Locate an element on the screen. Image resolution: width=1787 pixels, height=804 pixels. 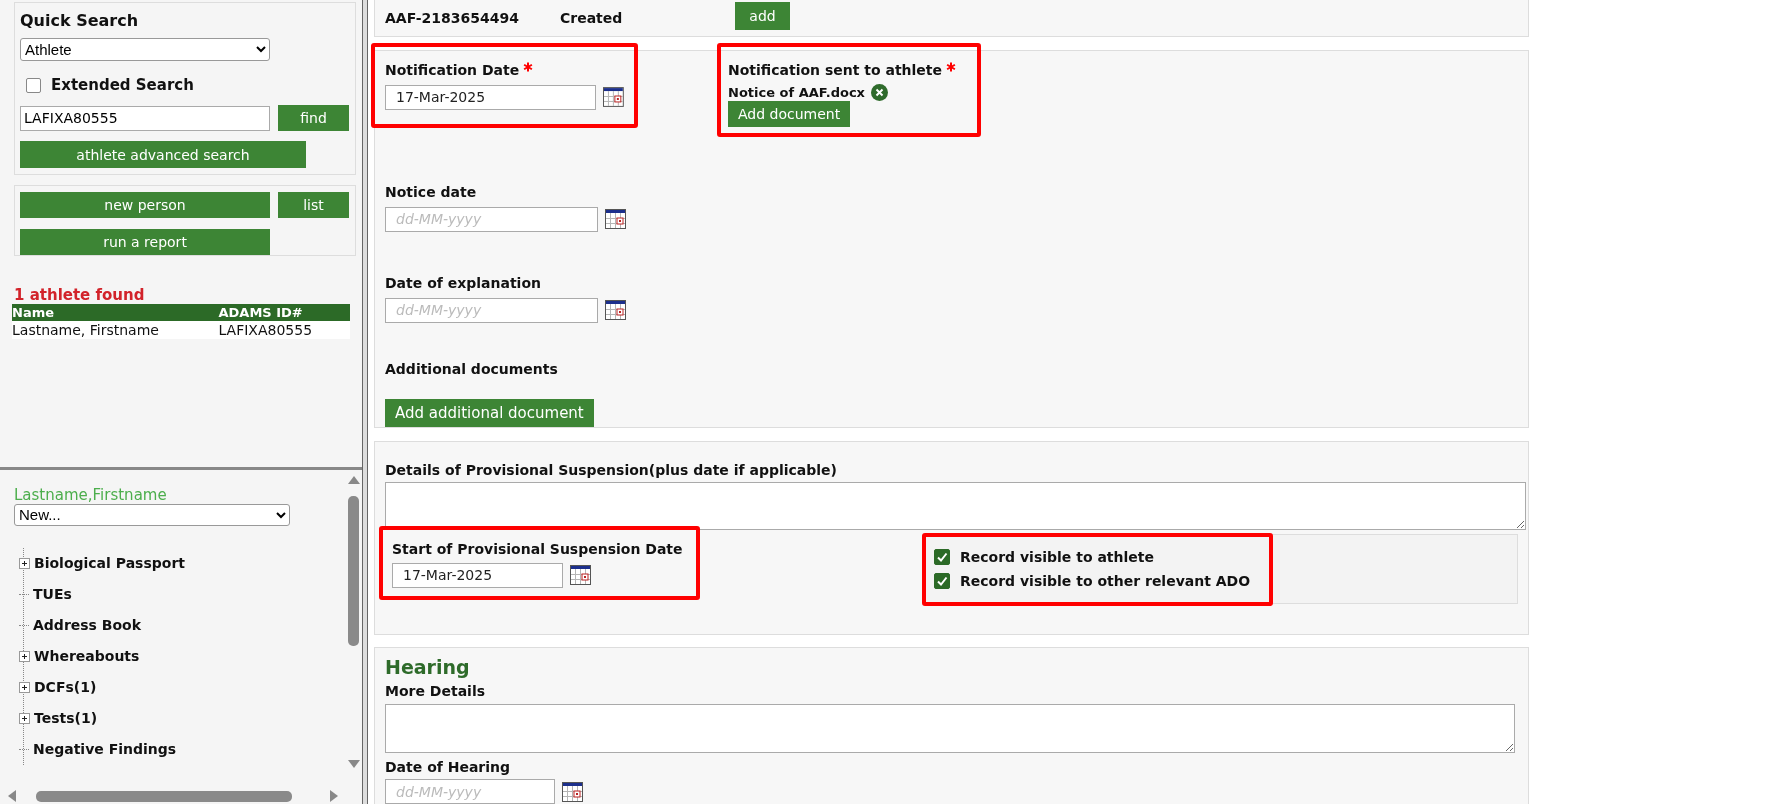
tree-item: Biological Passport is located at coordinates (109, 563).